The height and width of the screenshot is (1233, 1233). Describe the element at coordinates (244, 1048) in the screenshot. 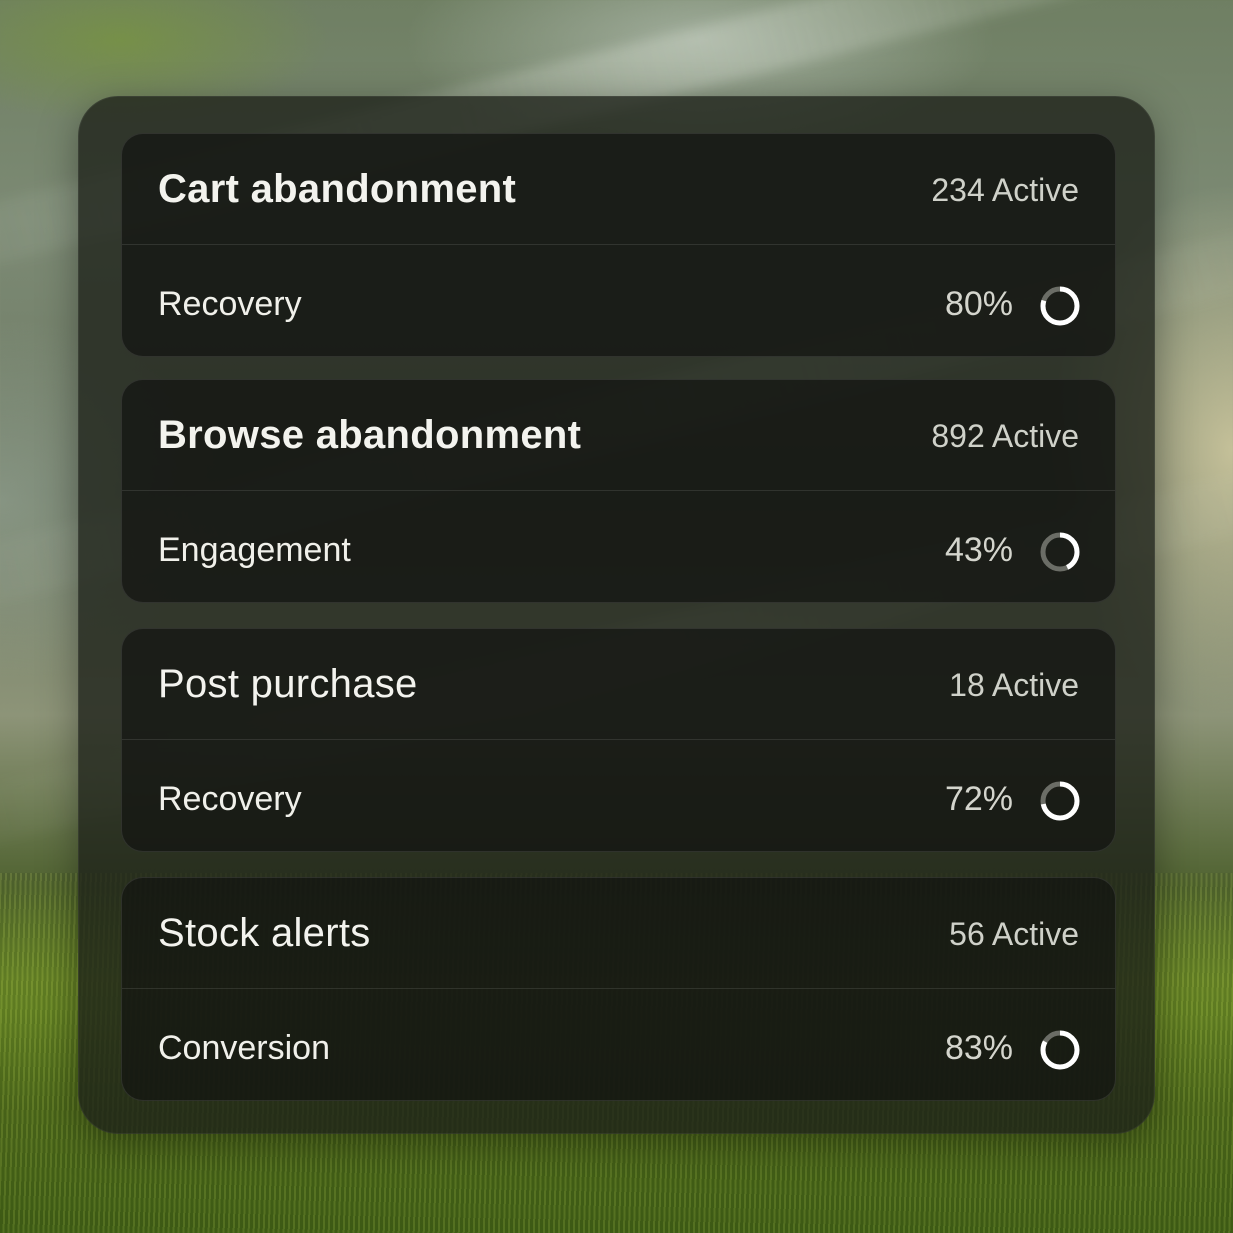

I see `metric-label: Conversion` at that location.